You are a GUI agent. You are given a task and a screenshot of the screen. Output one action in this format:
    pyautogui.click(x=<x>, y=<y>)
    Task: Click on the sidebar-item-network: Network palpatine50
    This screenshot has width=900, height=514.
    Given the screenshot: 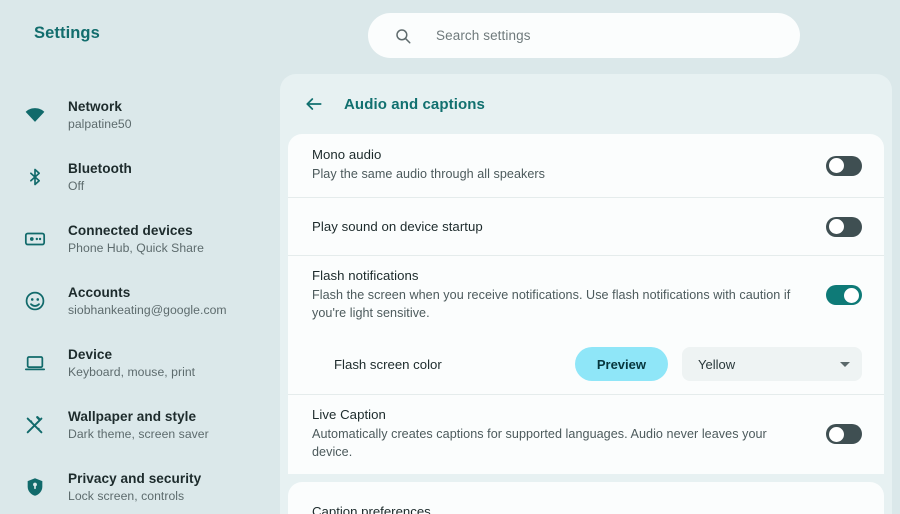 What is the action you would take?
    pyautogui.click(x=140, y=115)
    